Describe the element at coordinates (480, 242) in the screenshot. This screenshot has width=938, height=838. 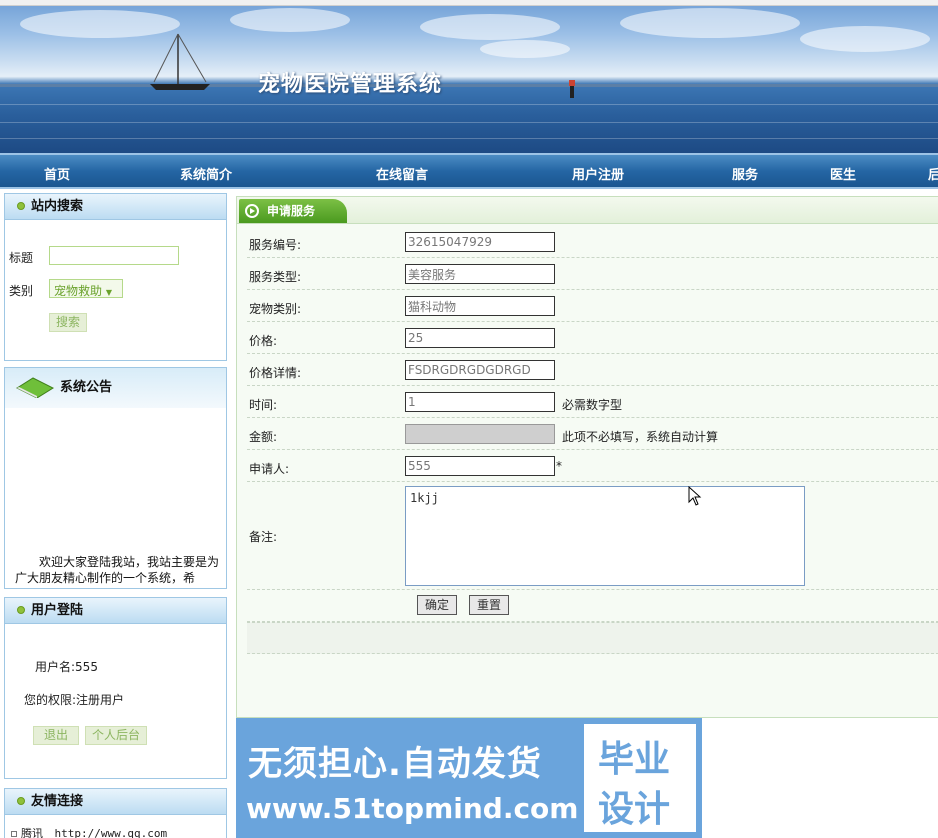
I see `service-no-input` at that location.